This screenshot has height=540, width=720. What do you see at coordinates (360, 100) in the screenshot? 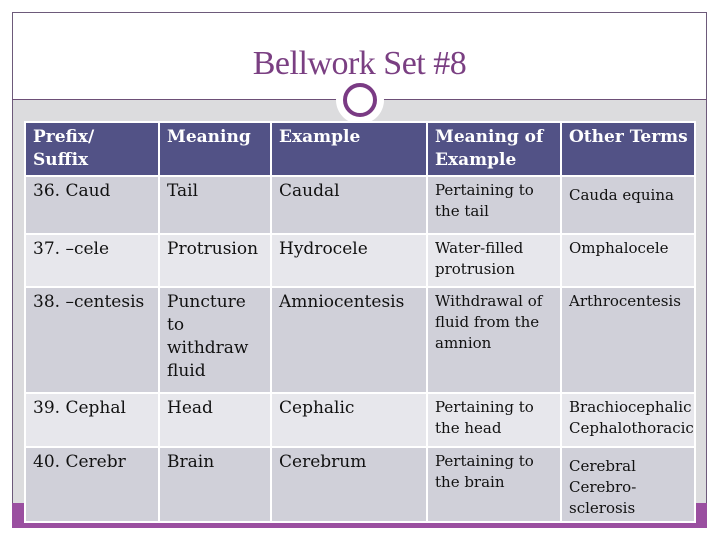
I see `ring-icon` at bounding box center [360, 100].